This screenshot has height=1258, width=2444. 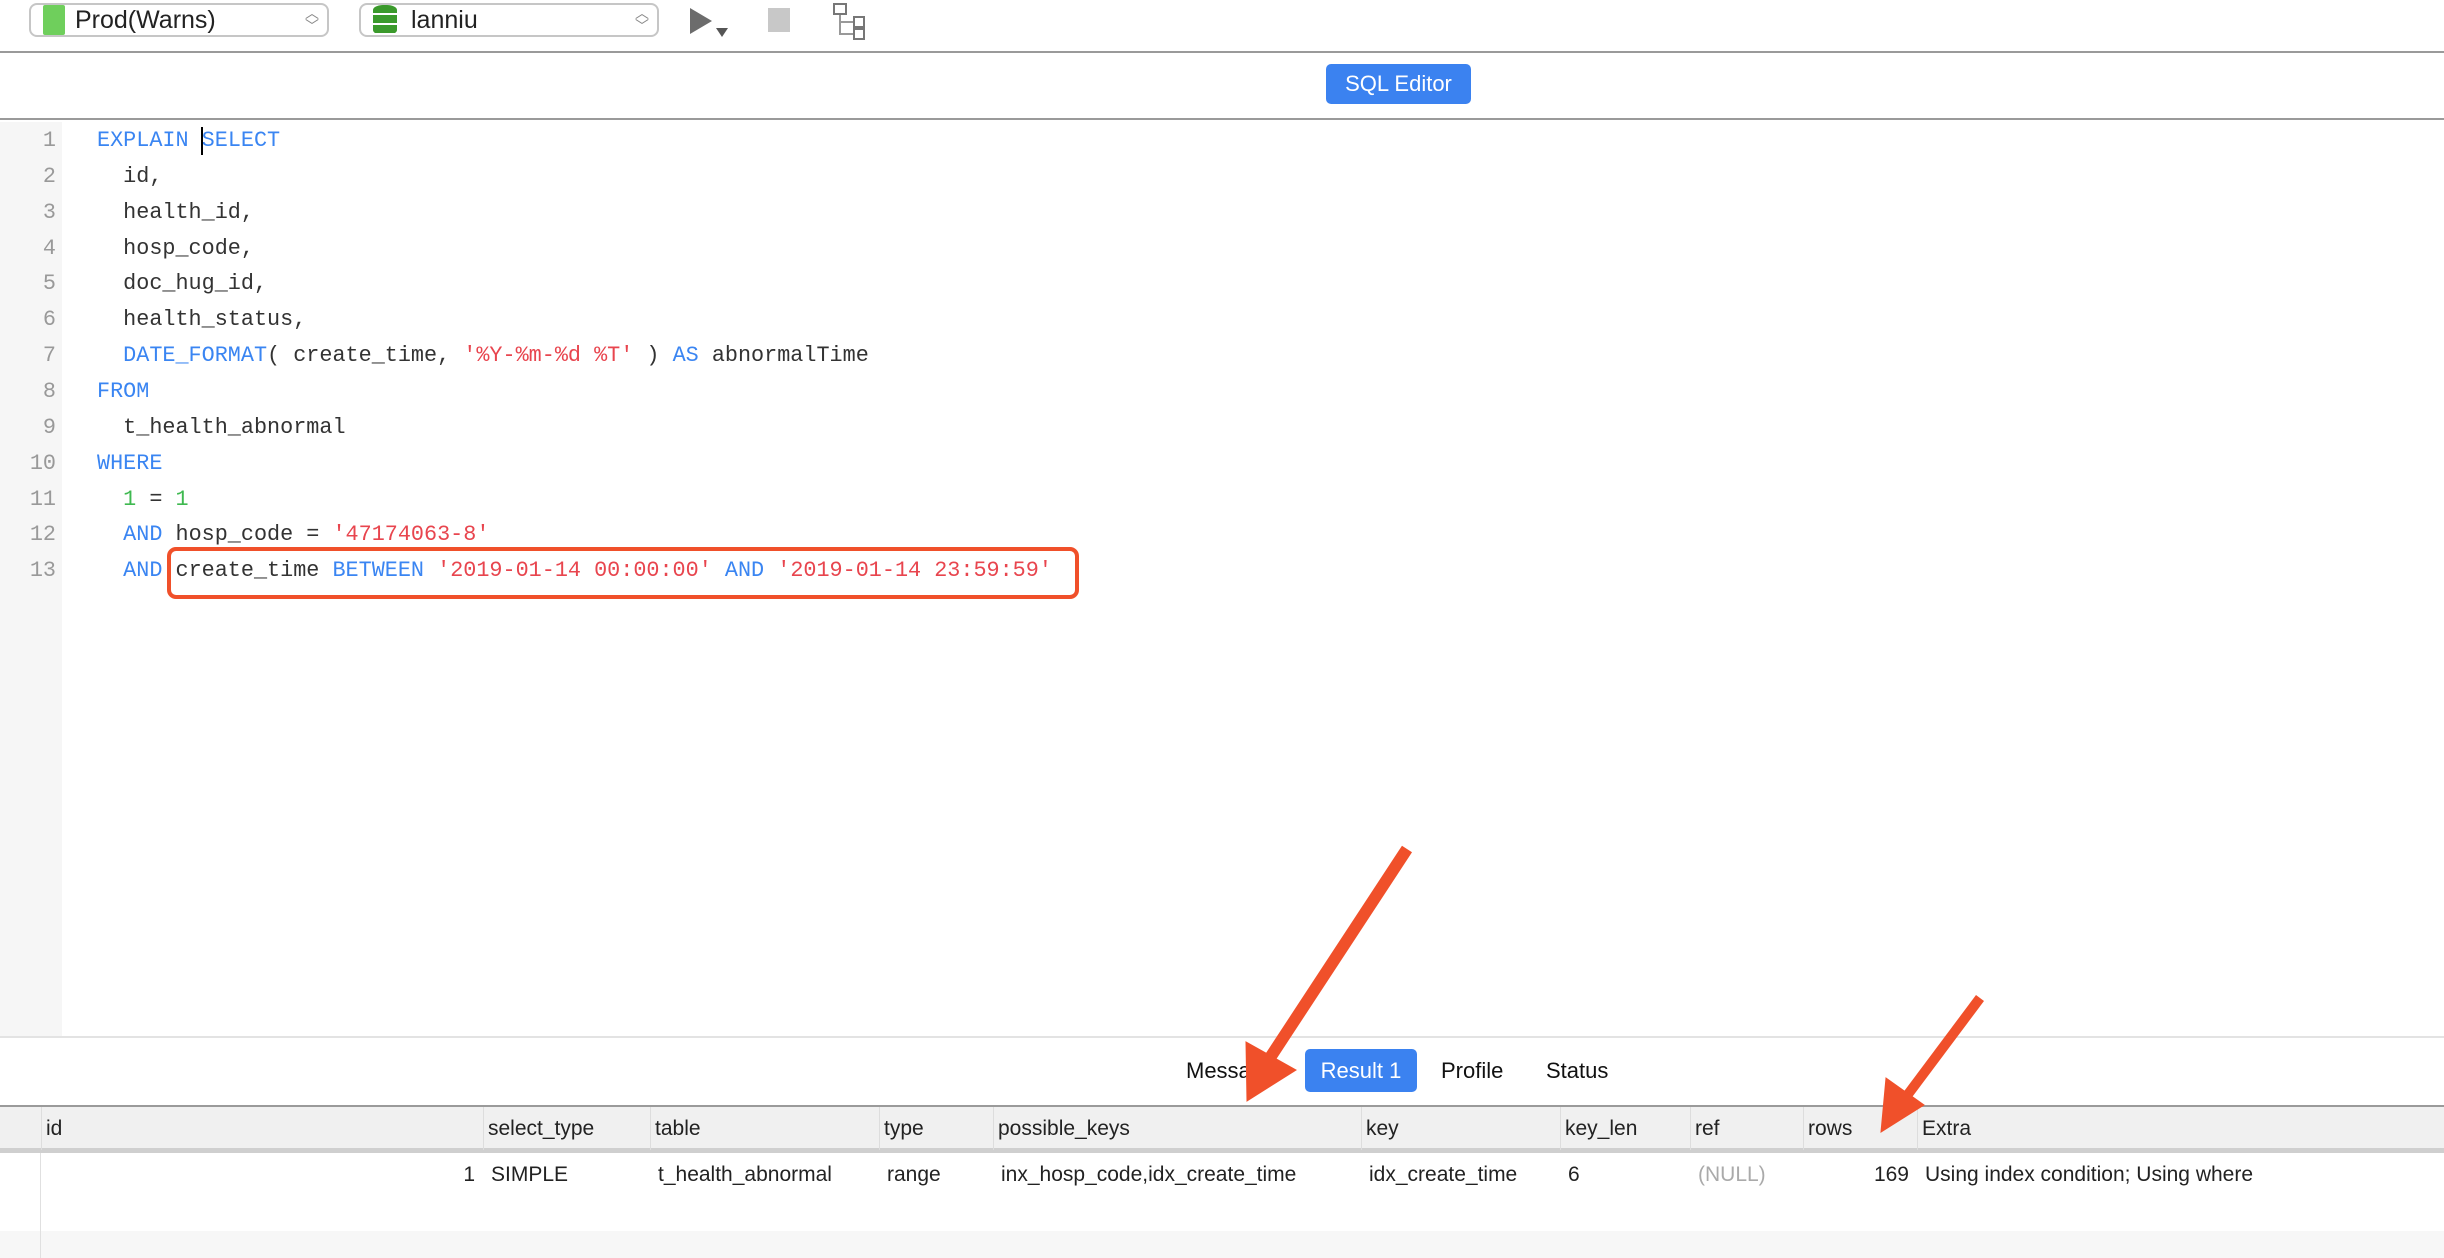 I want to click on arrow-annotations, so click(x=1615, y=989).